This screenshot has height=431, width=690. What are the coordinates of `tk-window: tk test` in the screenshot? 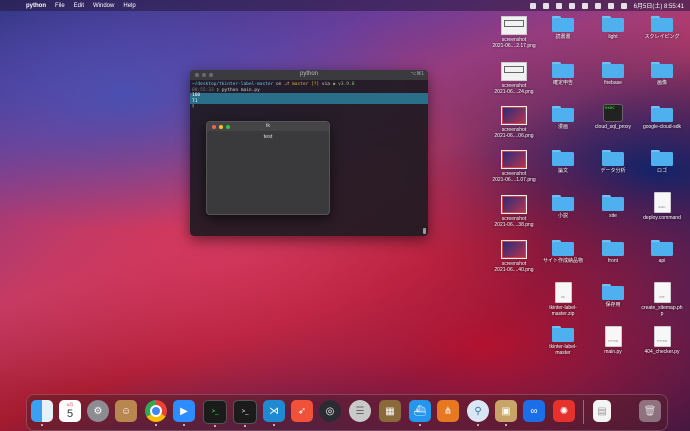 It's located at (268, 168).